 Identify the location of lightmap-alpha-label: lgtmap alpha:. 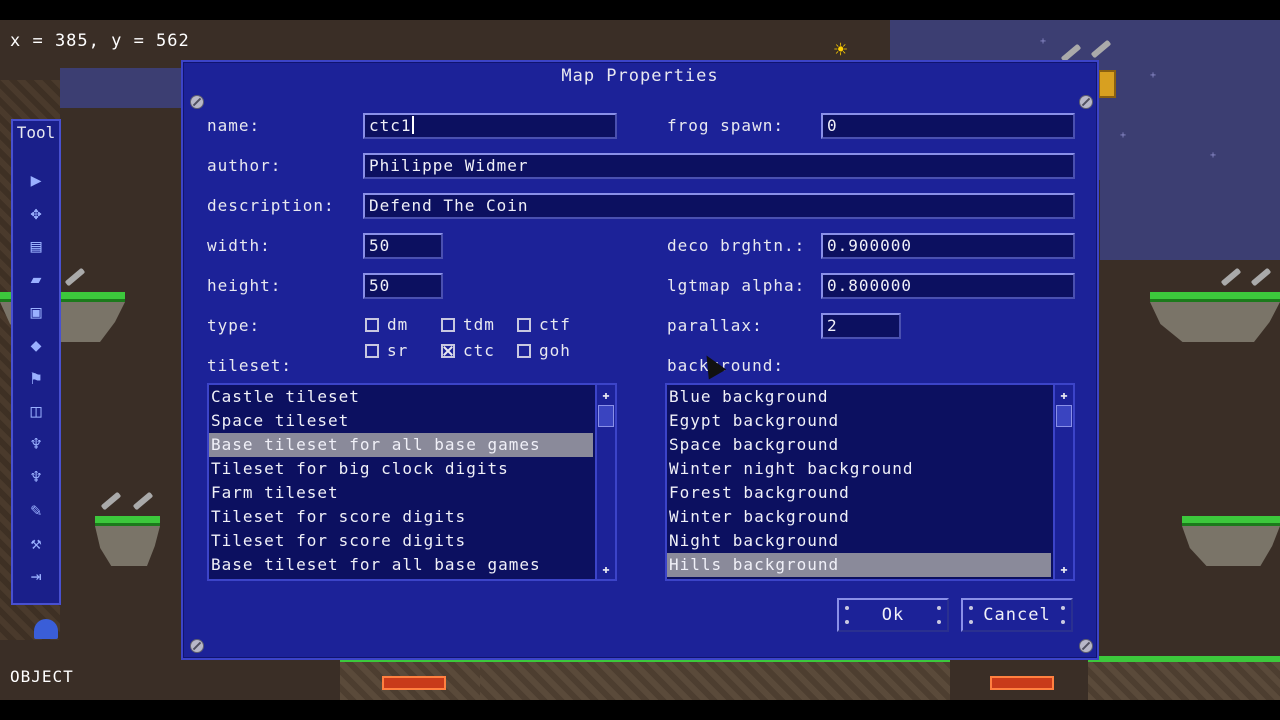
(736, 285).